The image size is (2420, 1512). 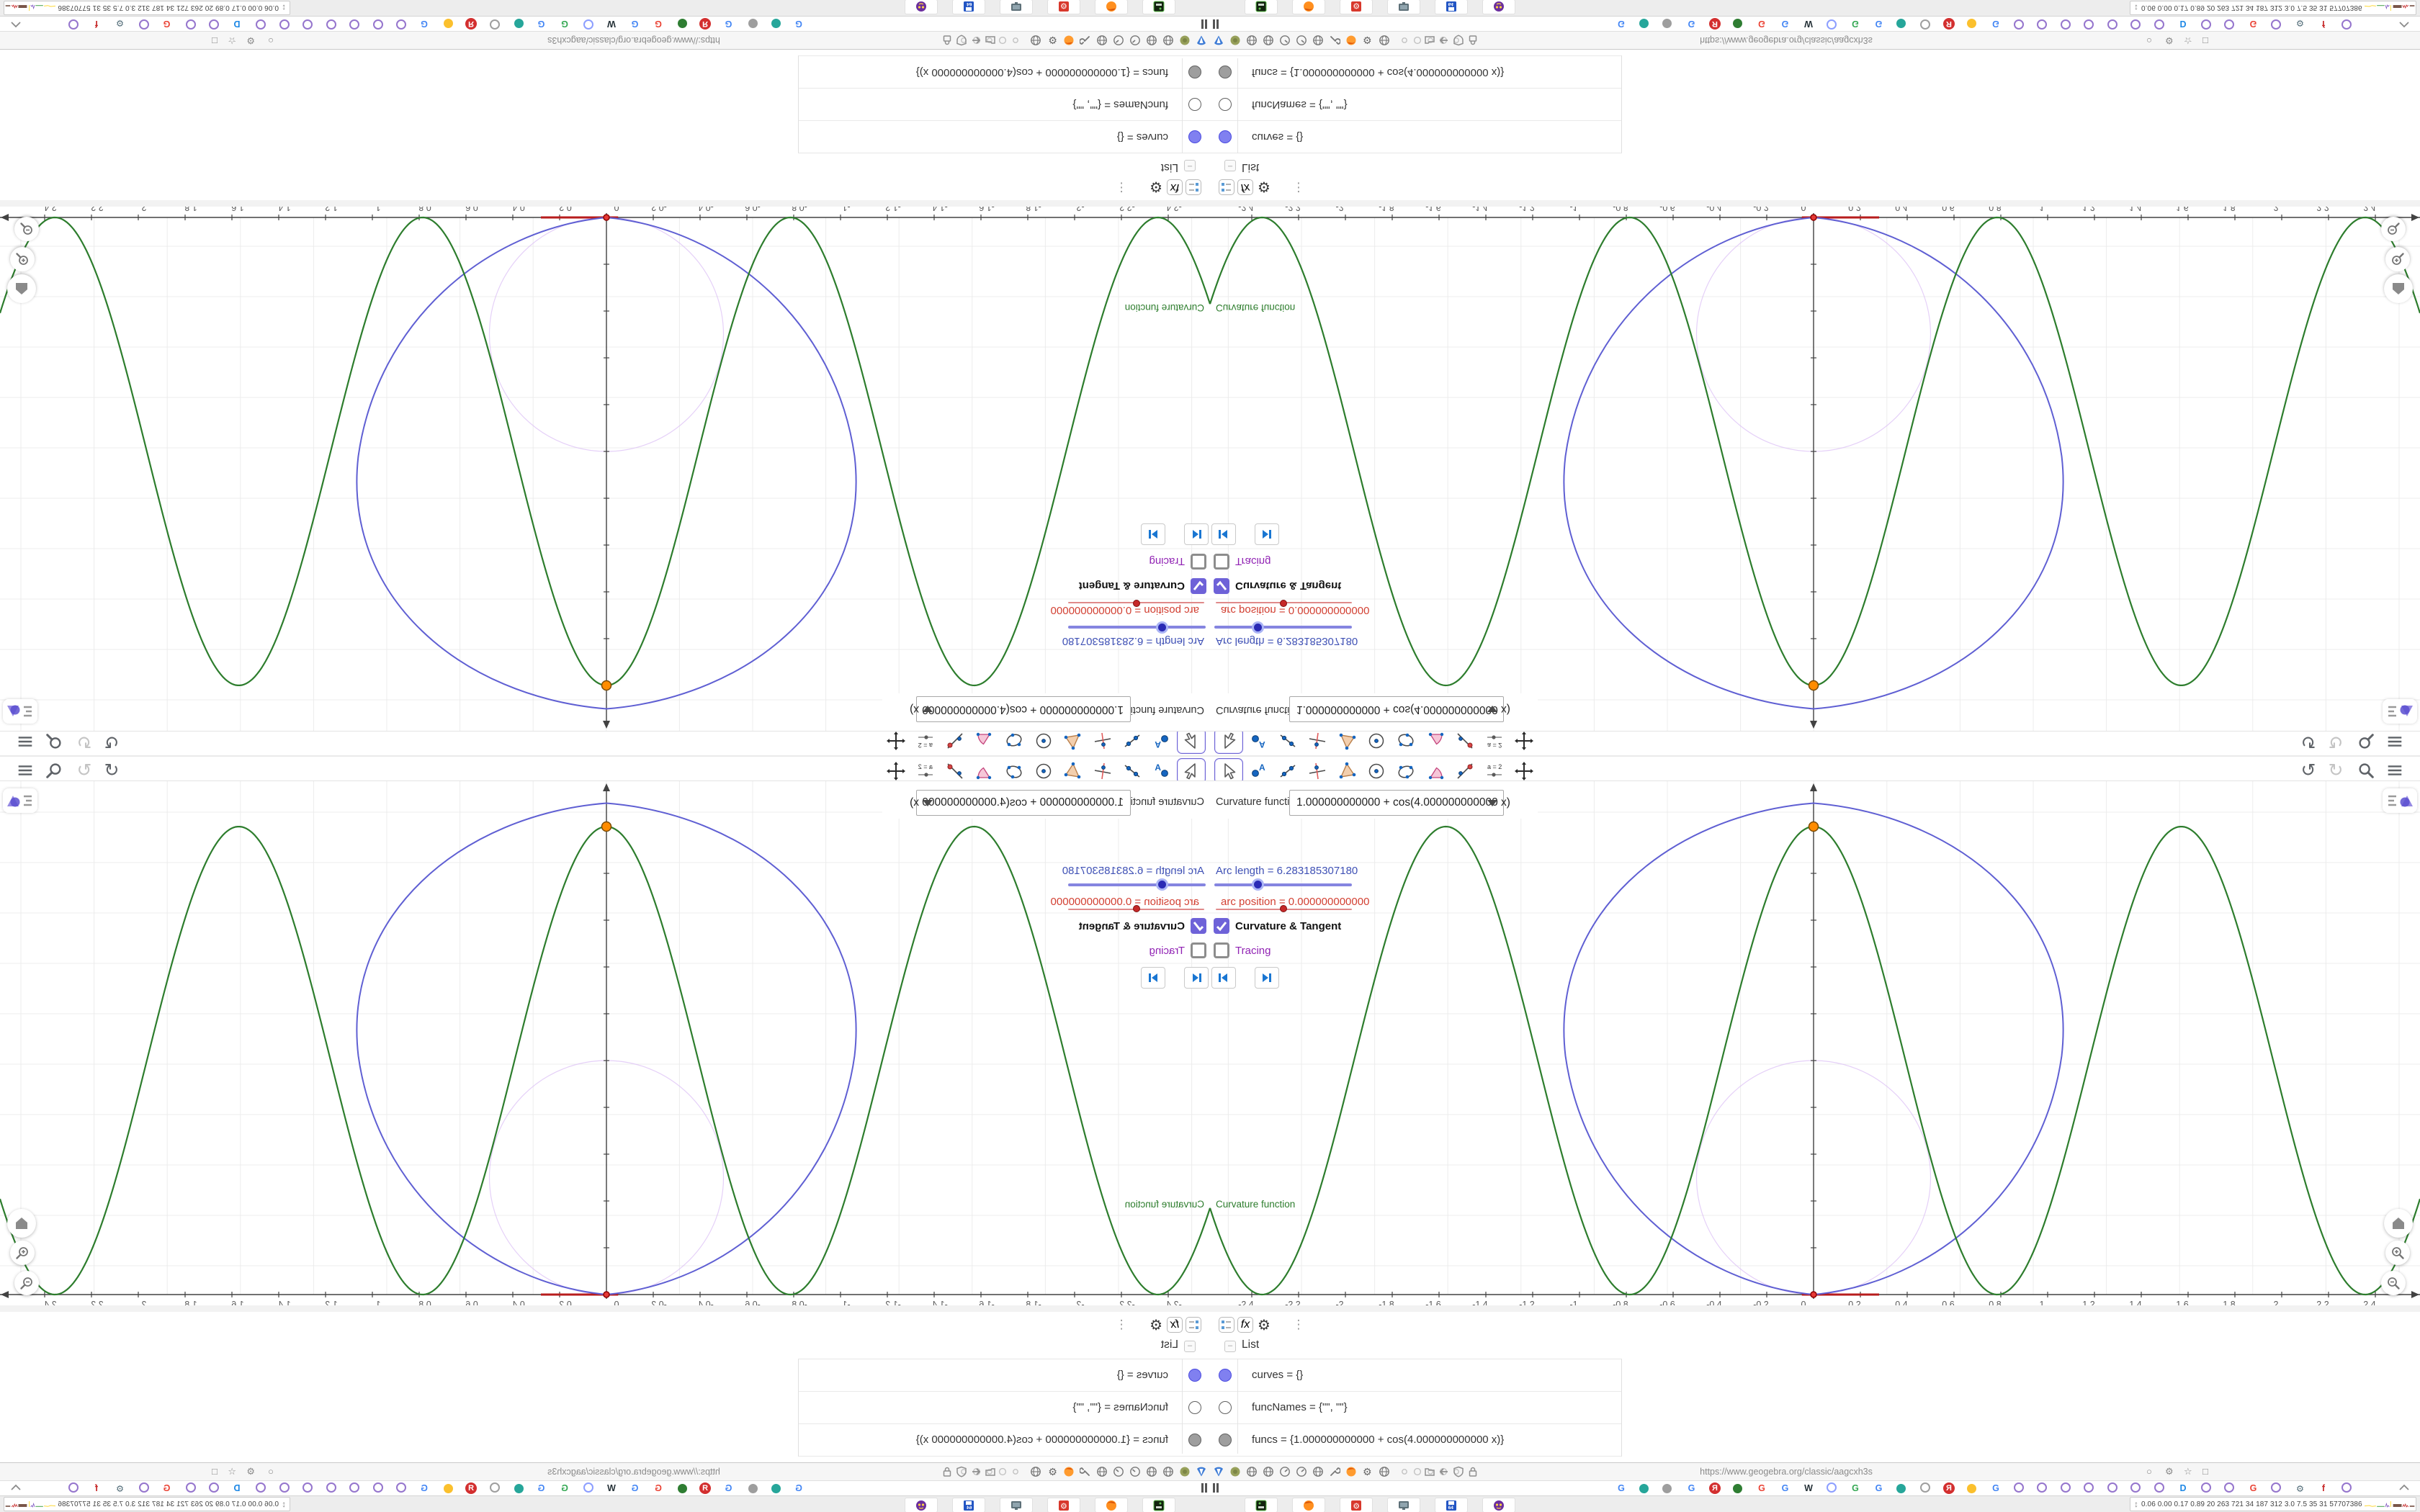 What do you see at coordinates (1015, 1471) in the screenshot?
I see `disabled-extension-icon` at bounding box center [1015, 1471].